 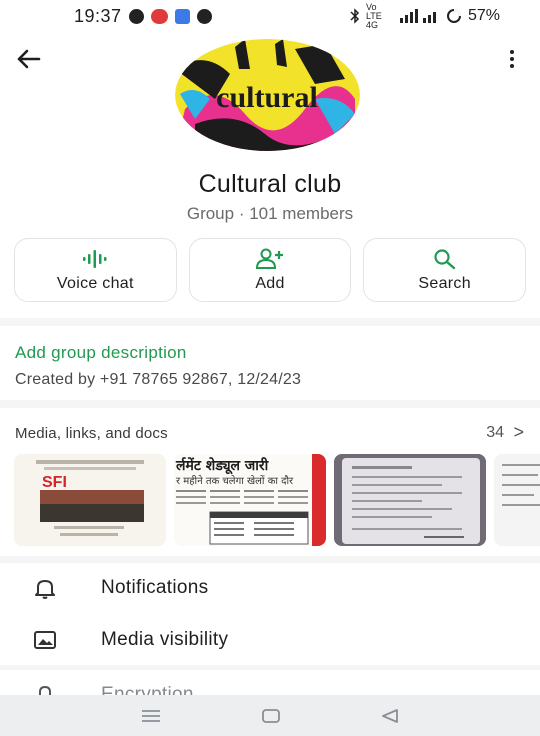 I want to click on bluetooth-icon, so click(x=355, y=16).